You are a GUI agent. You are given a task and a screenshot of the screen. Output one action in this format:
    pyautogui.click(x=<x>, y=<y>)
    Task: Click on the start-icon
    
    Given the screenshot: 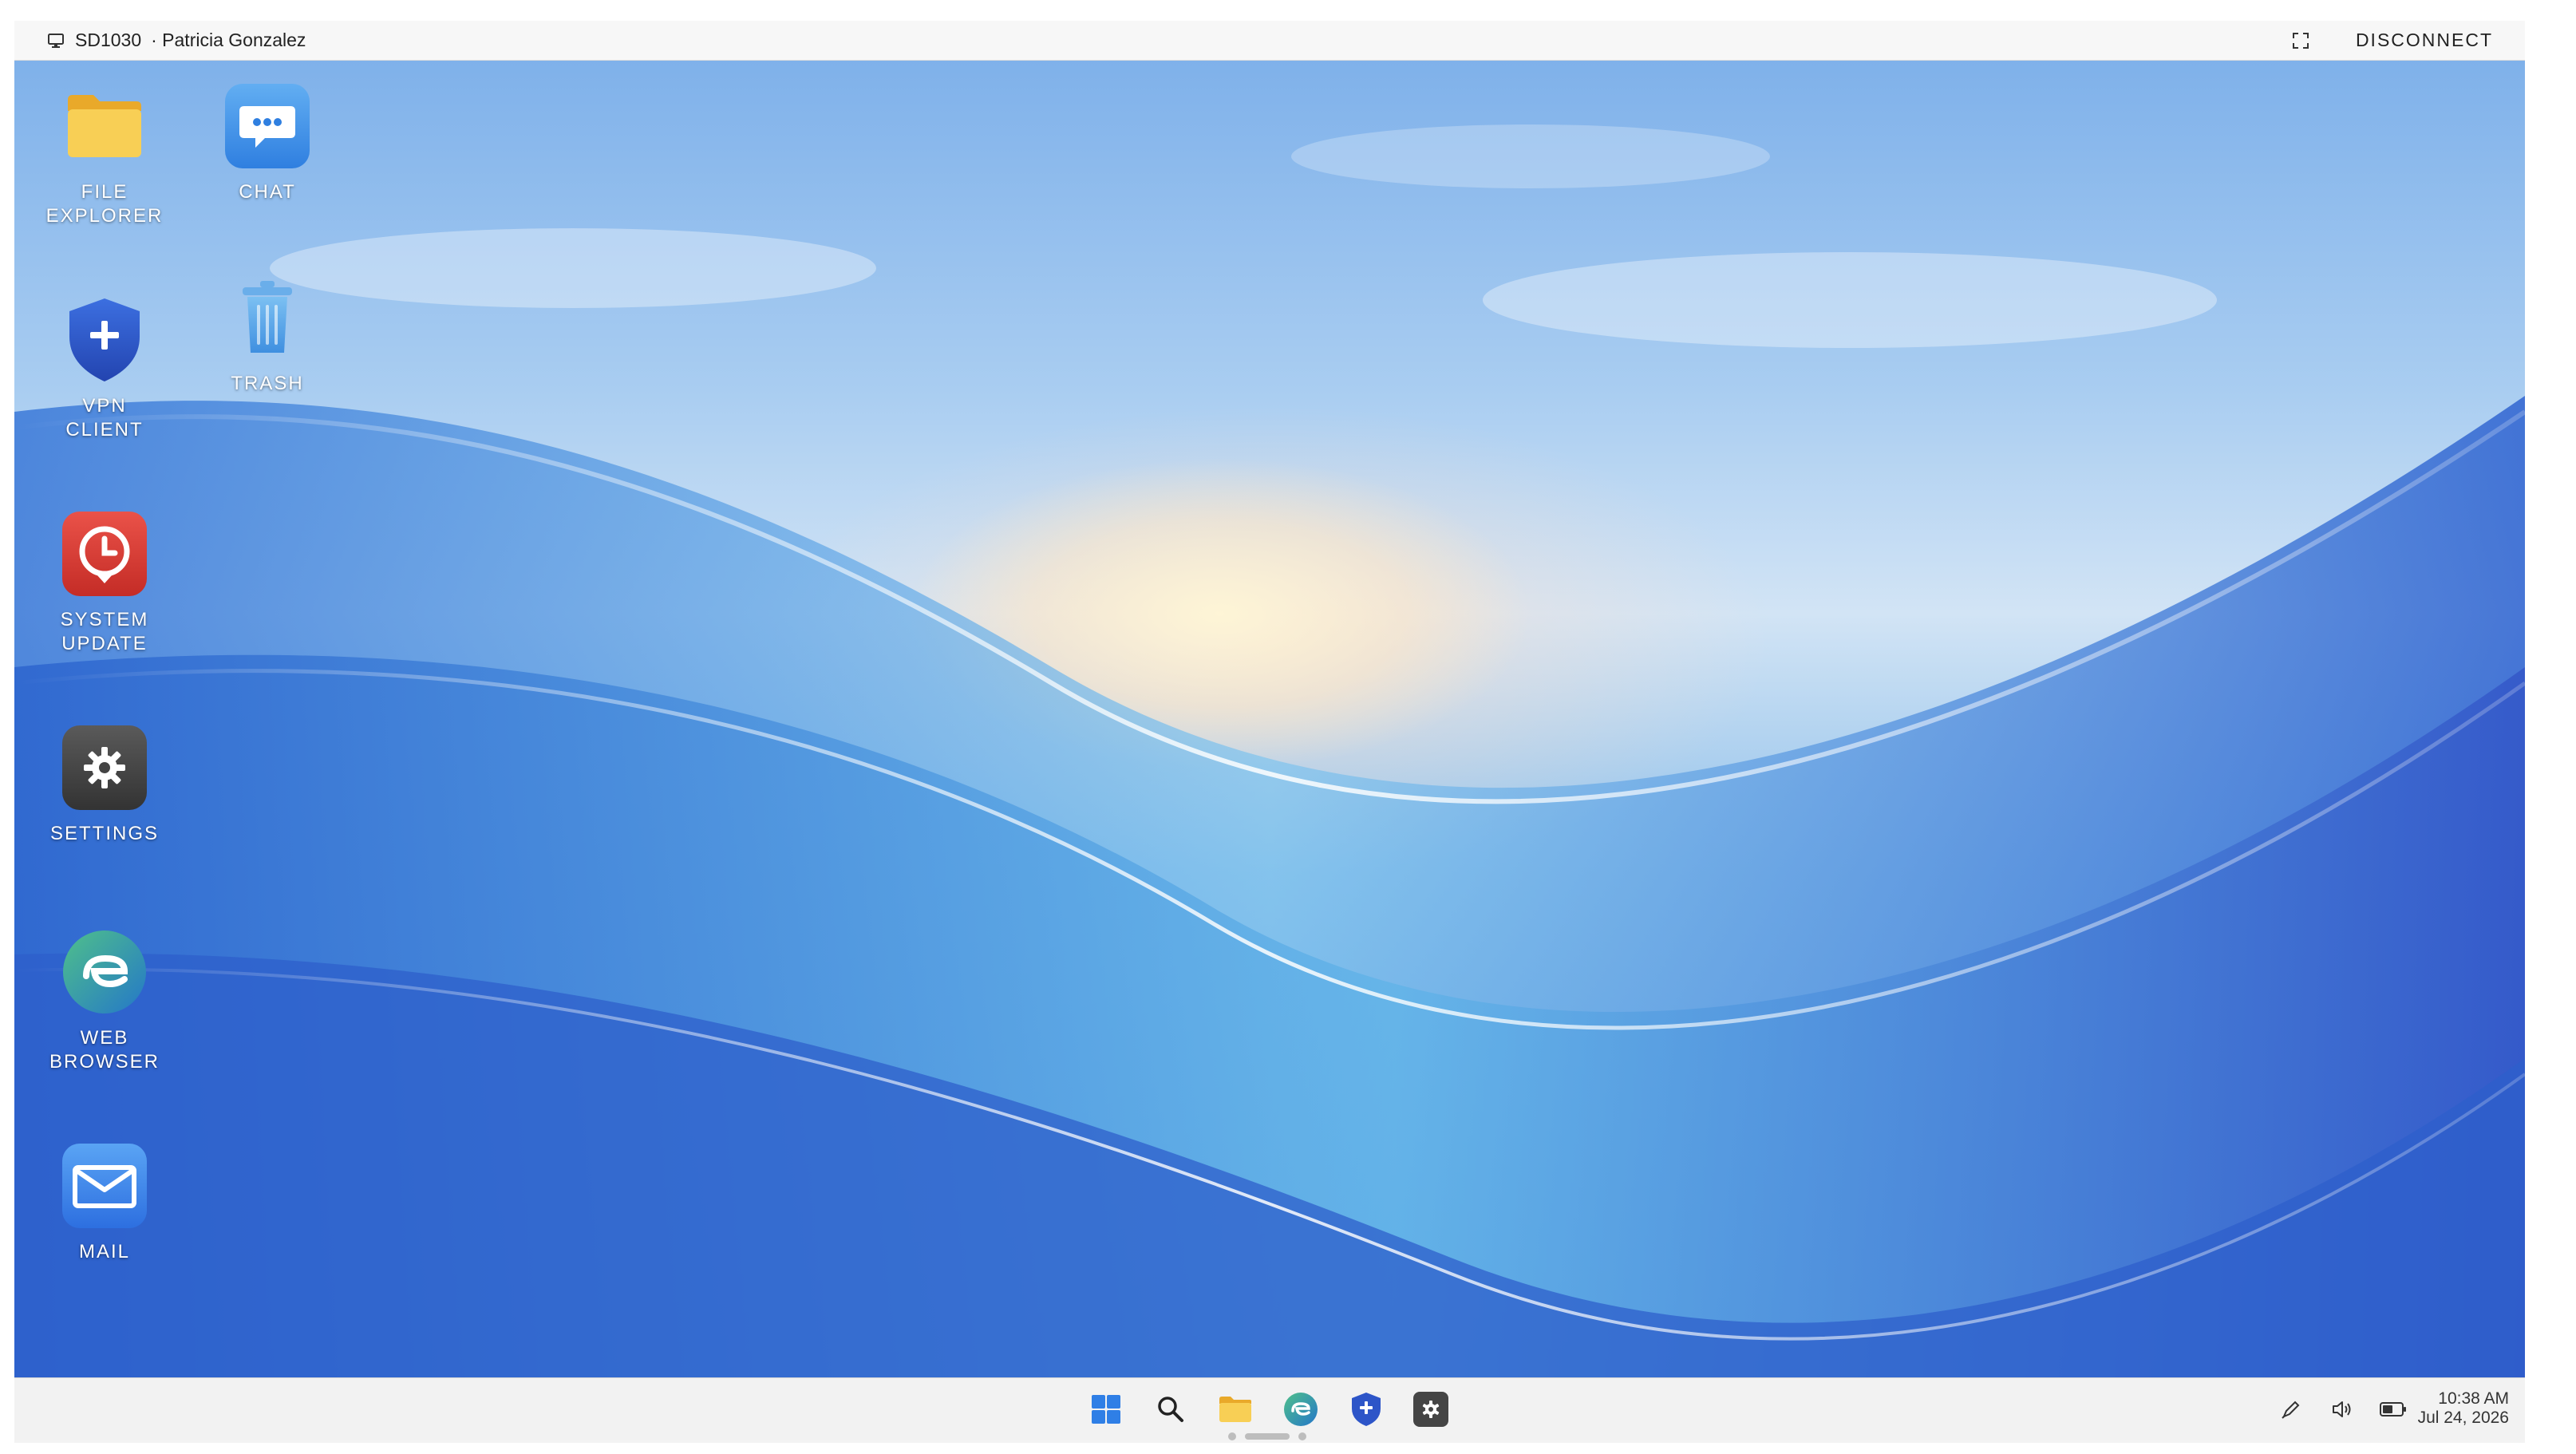 What is the action you would take?
    pyautogui.click(x=1106, y=1409)
    